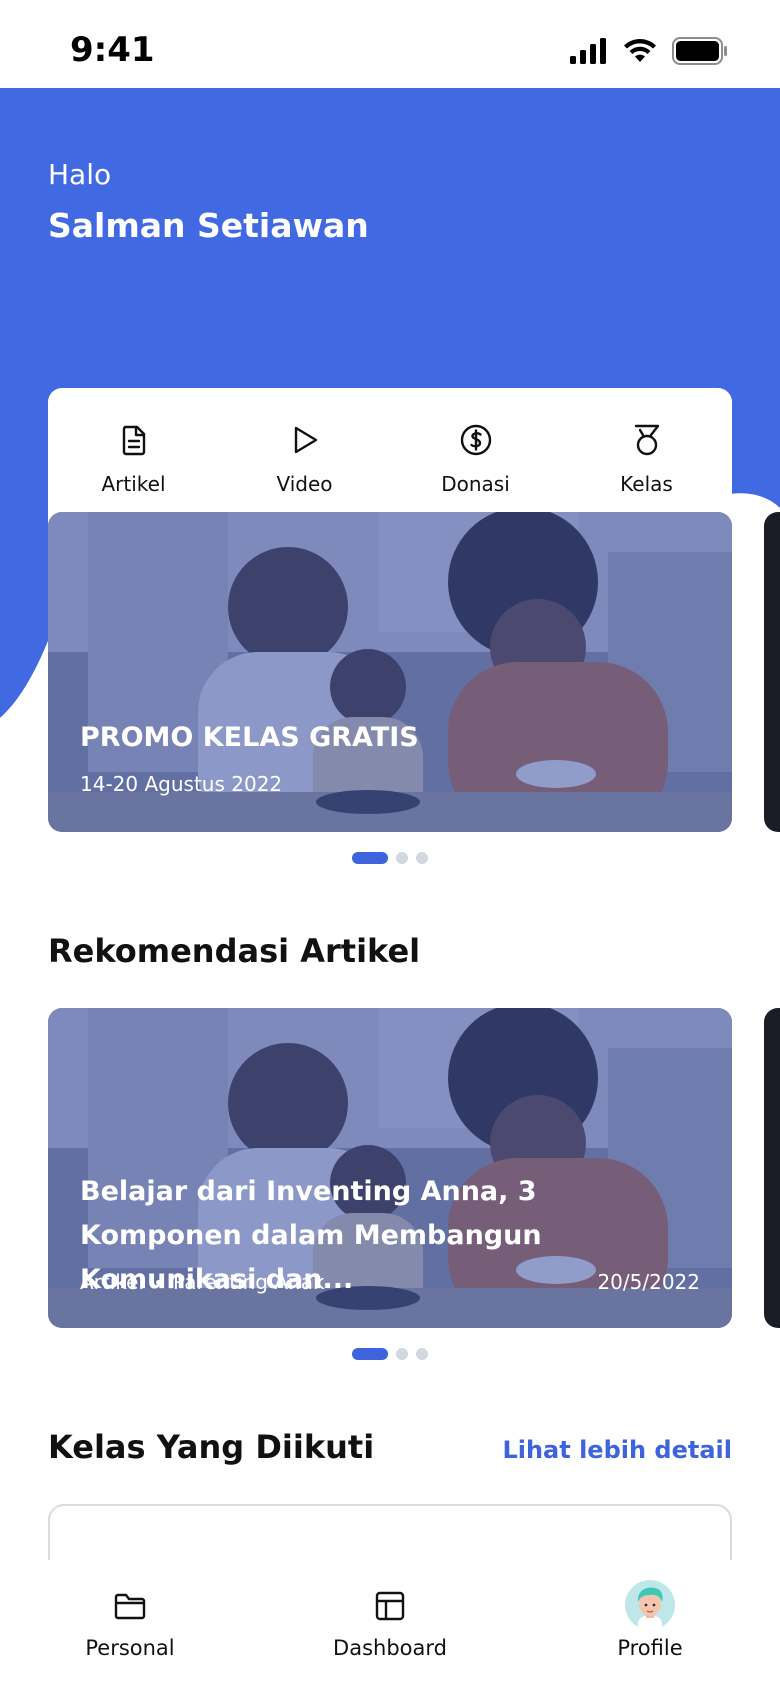 This screenshot has width=780, height=1688. I want to click on folder-icon, so click(130, 1606).